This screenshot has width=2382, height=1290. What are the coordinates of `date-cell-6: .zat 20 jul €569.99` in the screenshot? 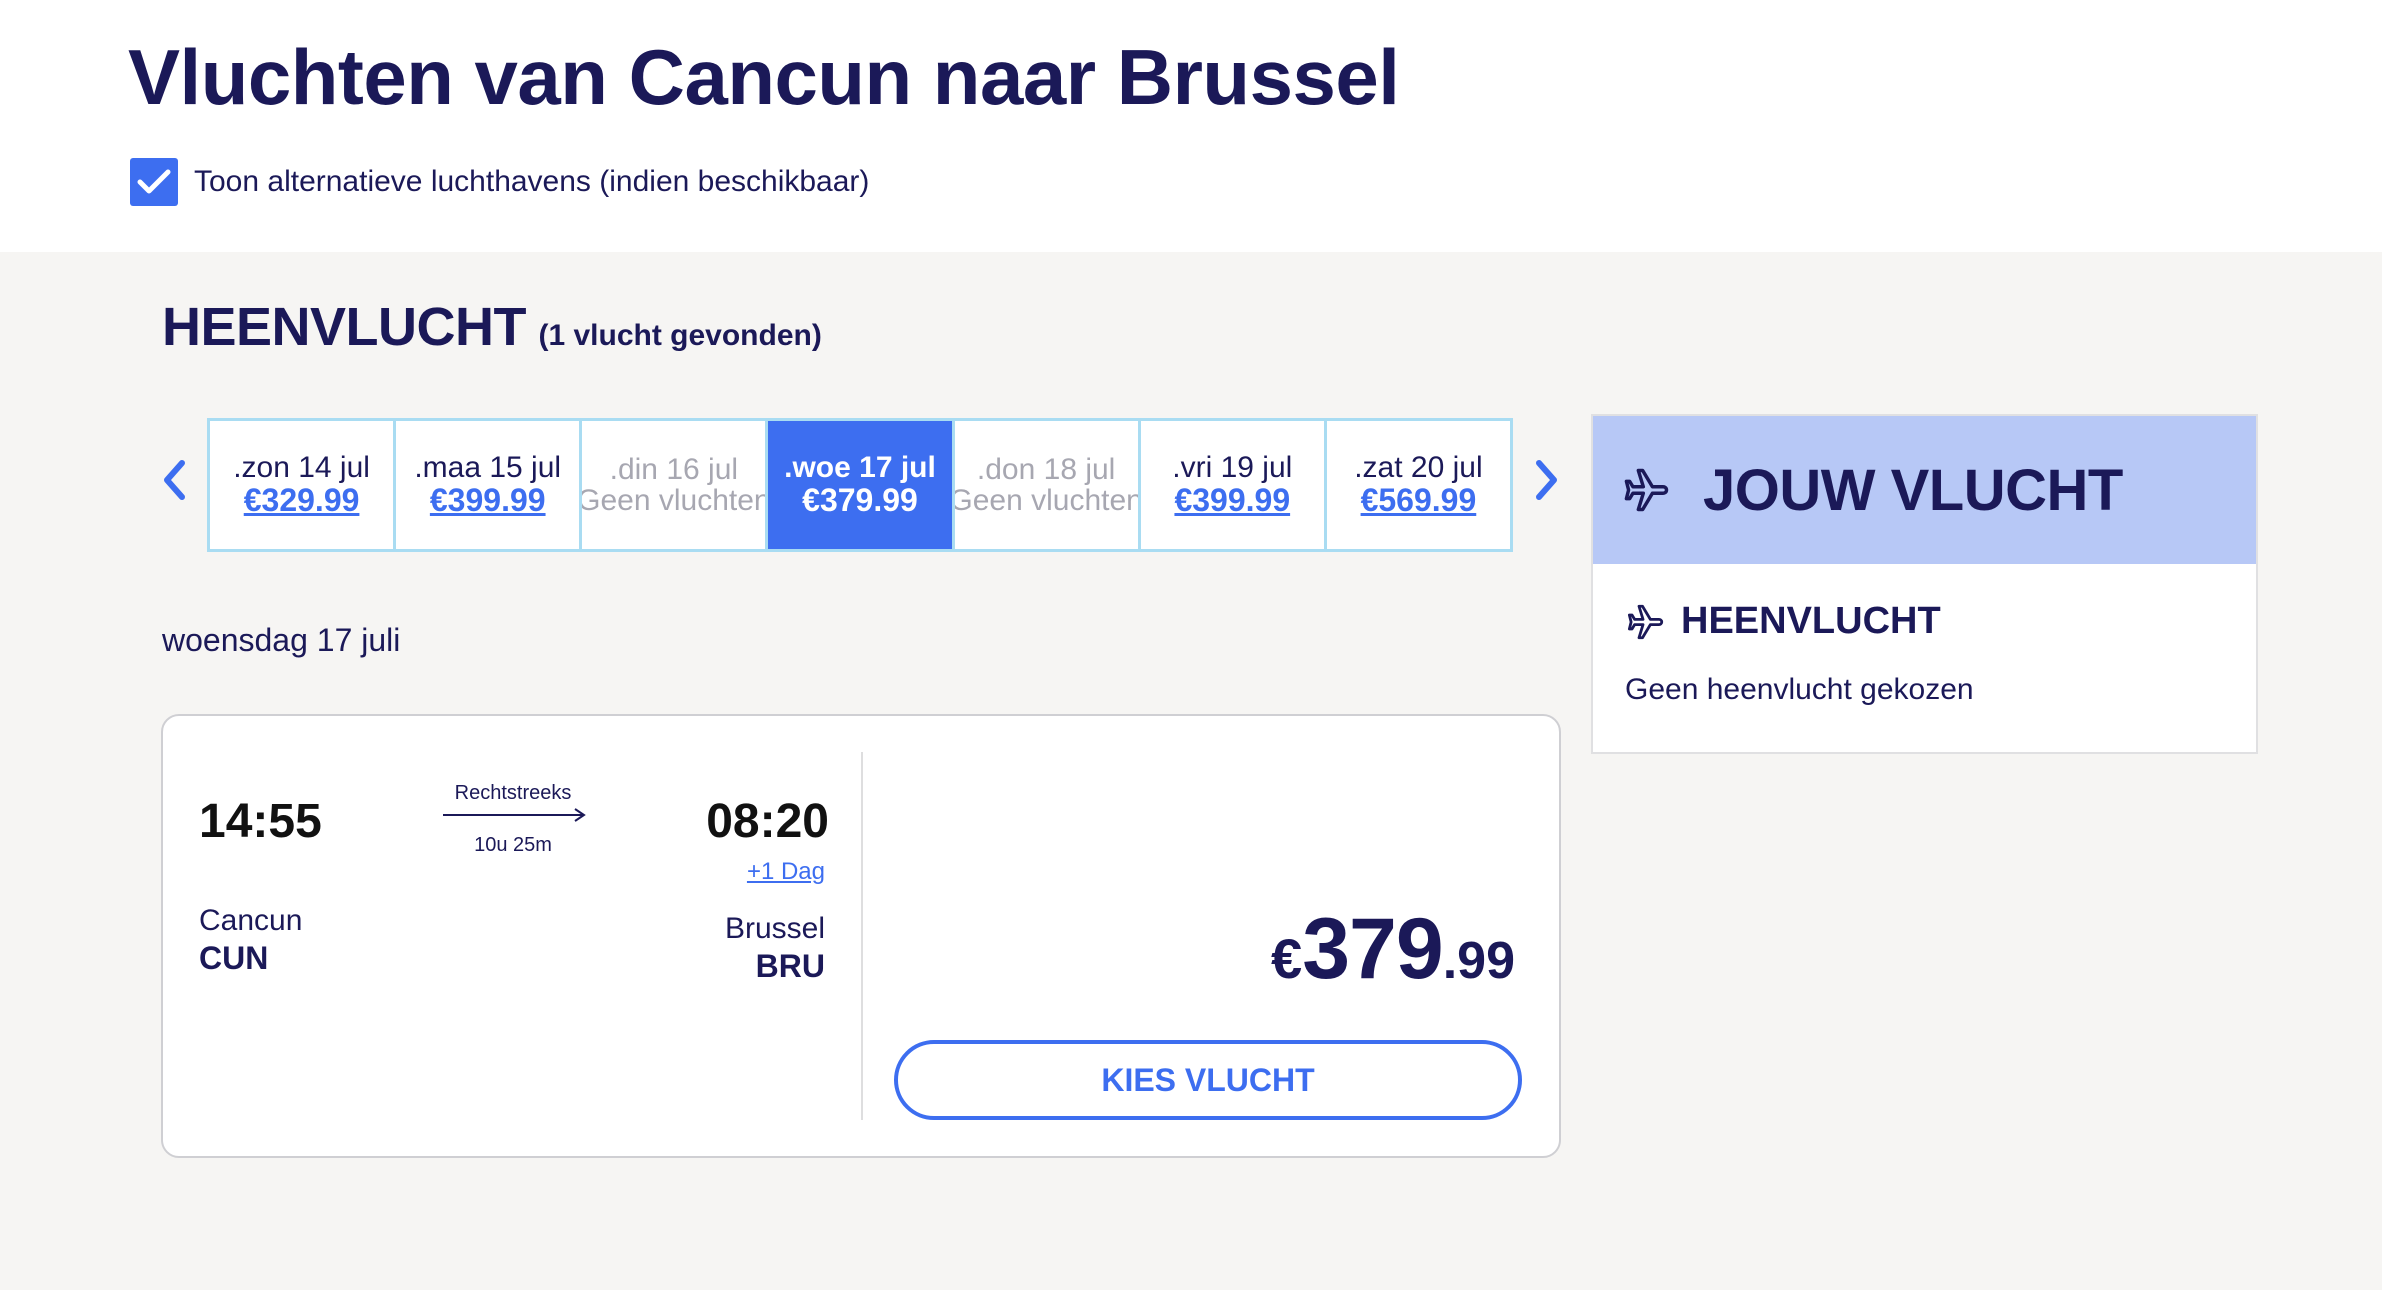 It's located at (1418, 485).